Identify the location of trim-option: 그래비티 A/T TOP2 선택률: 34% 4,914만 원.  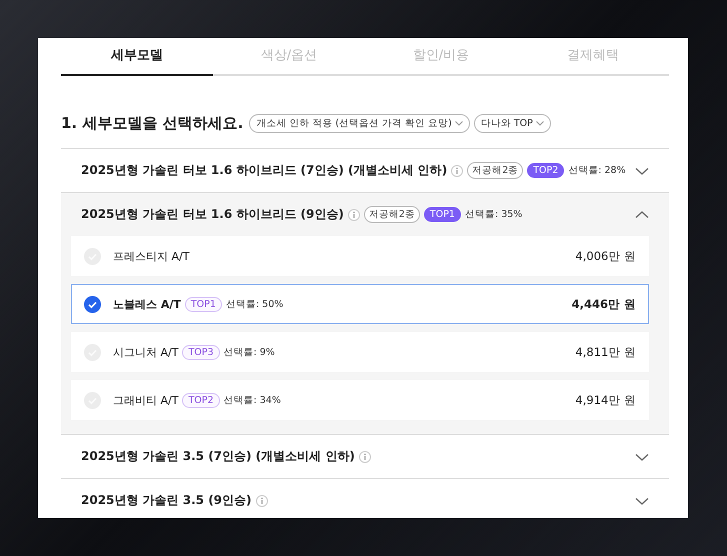
(360, 400).